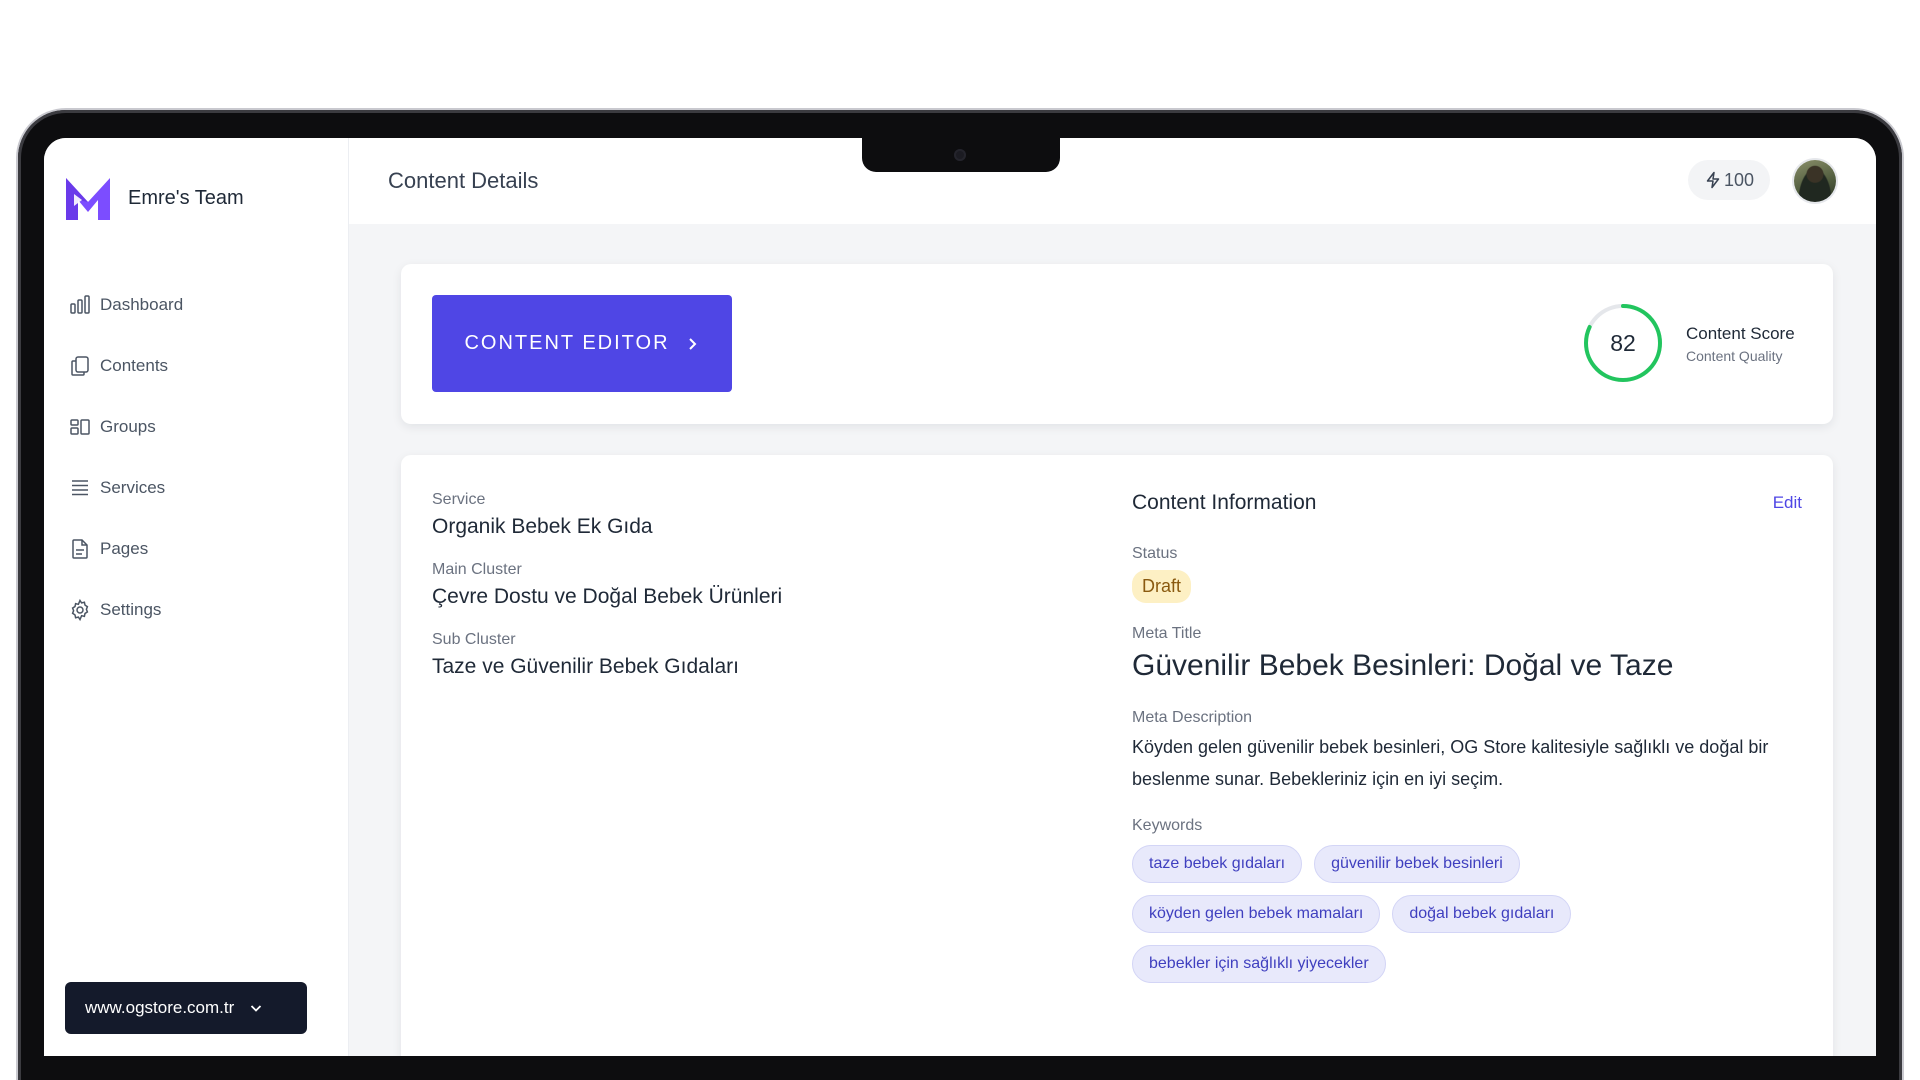  I want to click on m-logo-icon, so click(88, 199).